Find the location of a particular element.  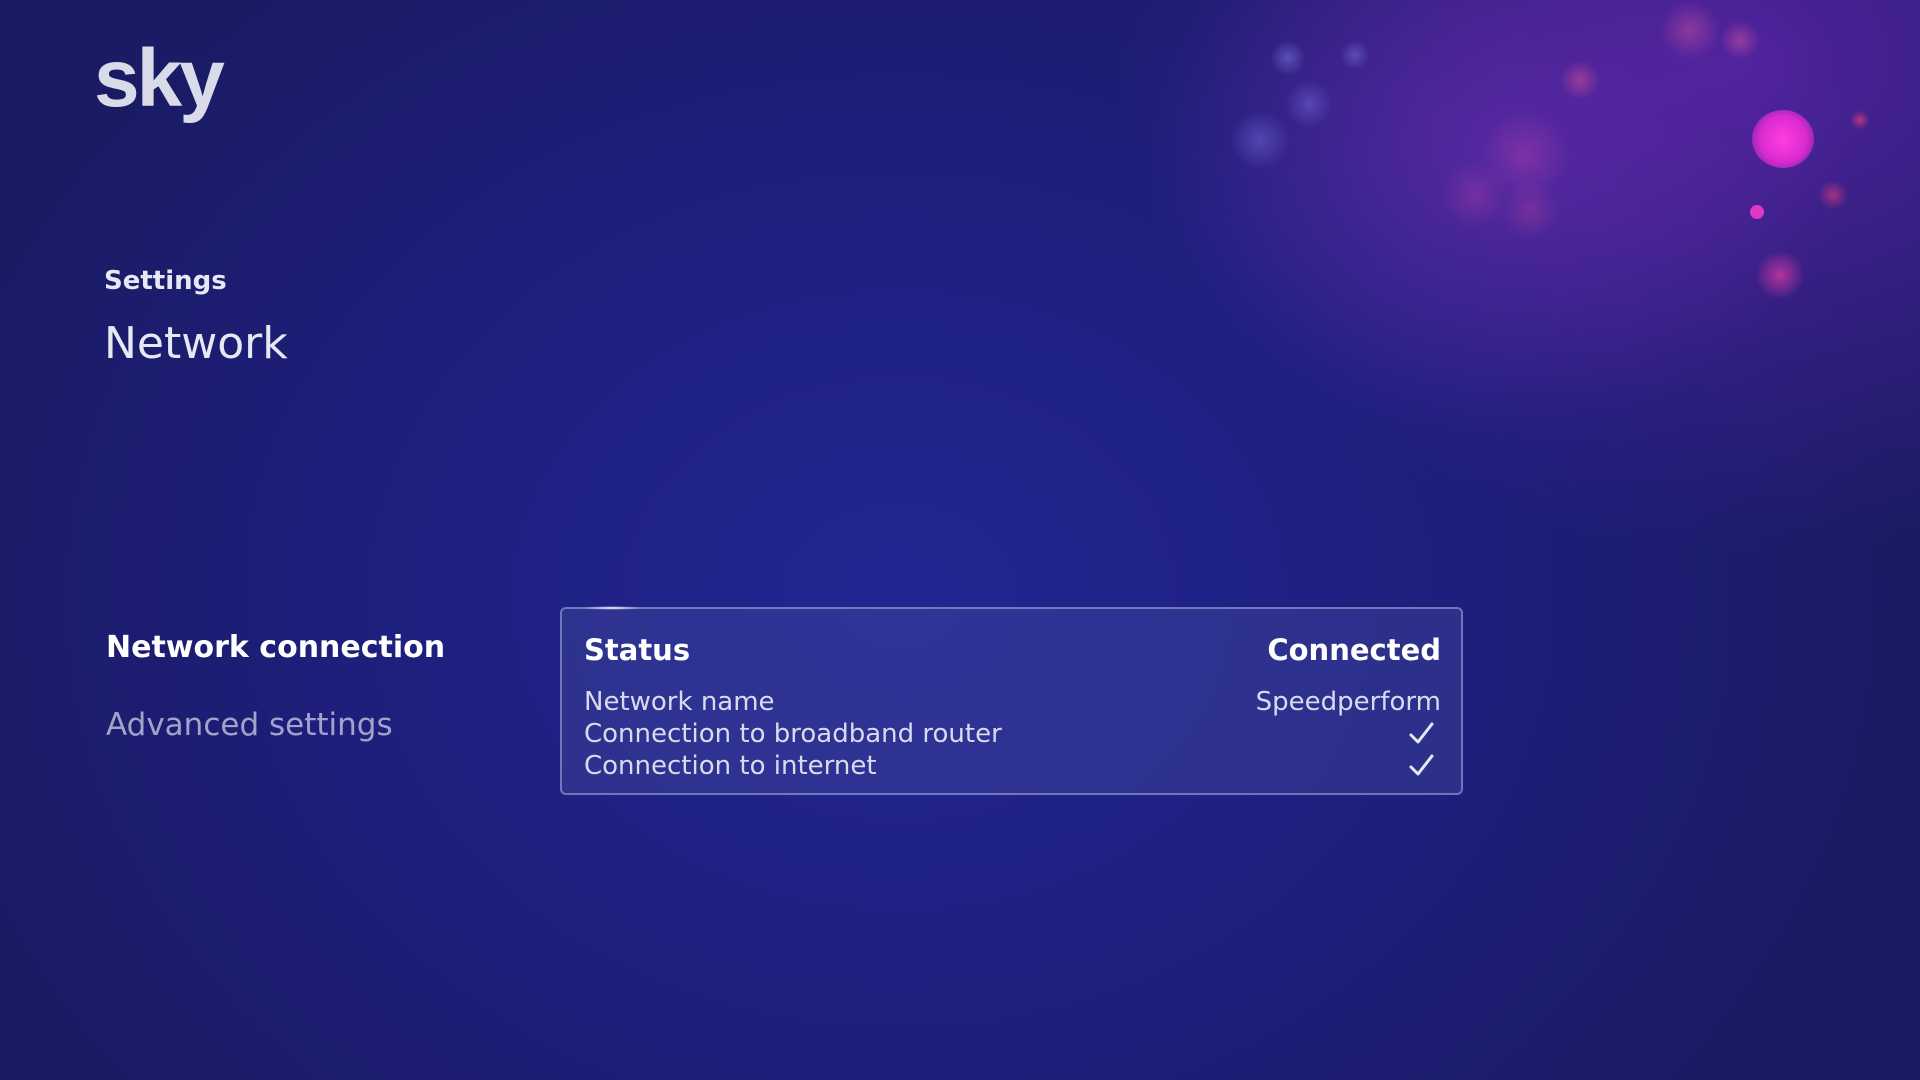

router-connection-row: Connection to broadband router is located at coordinates (1012, 734).